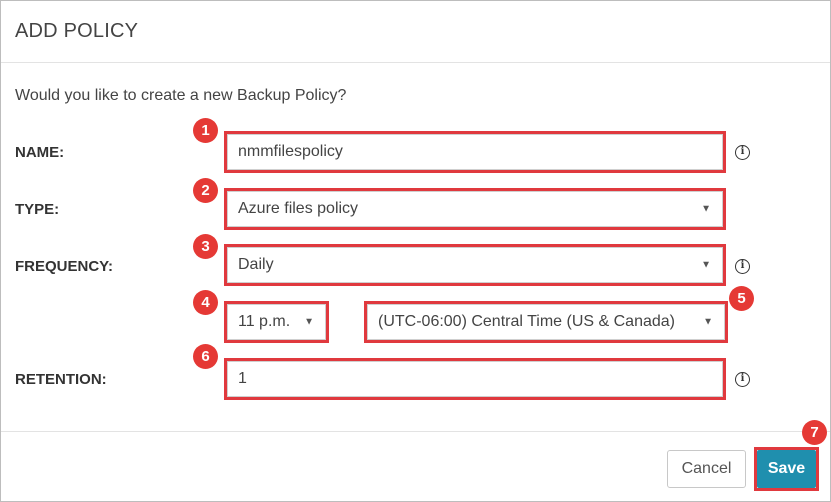  Describe the element at coordinates (40, 152) in the screenshot. I see `name-label: NAME:` at that location.